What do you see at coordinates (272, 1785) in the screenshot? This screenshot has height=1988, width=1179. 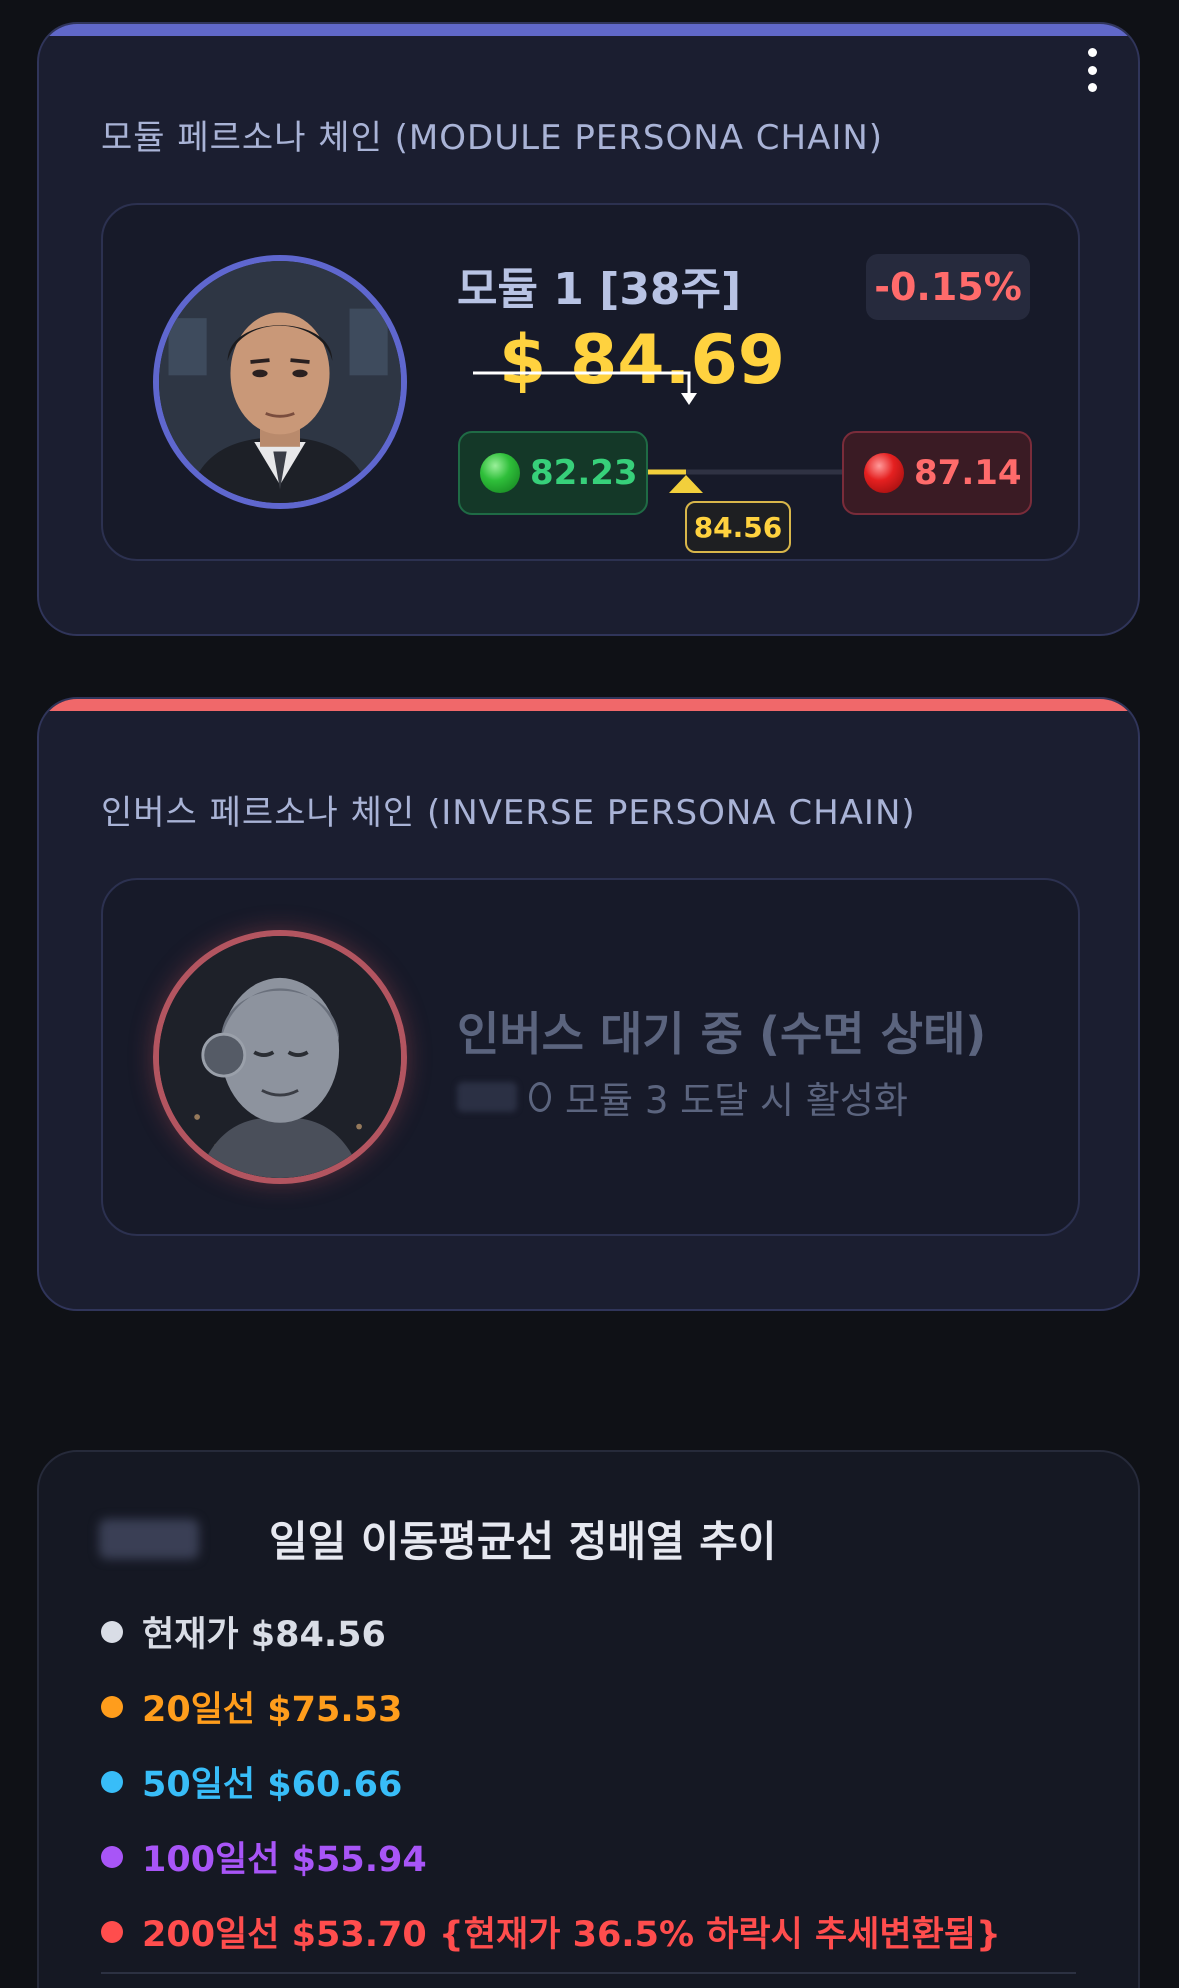 I see `ma-label: 50일선 $60.66` at bounding box center [272, 1785].